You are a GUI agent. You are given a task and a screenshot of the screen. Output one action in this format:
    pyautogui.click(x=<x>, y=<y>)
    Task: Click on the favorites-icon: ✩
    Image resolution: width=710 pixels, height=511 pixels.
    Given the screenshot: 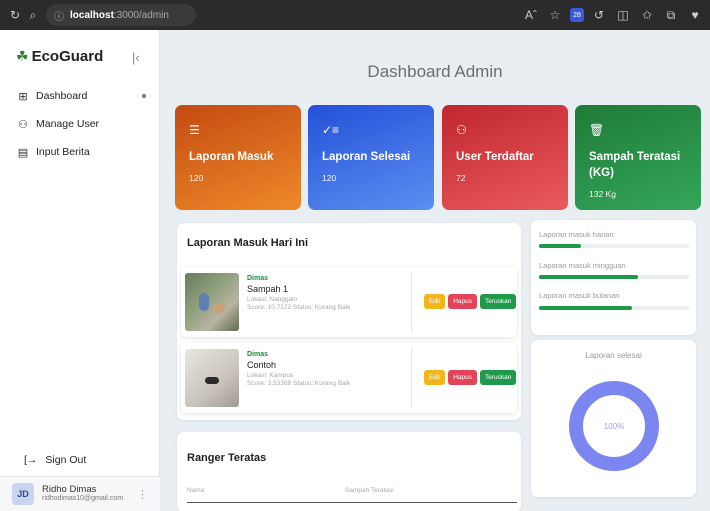 What is the action you would take?
    pyautogui.click(x=647, y=15)
    